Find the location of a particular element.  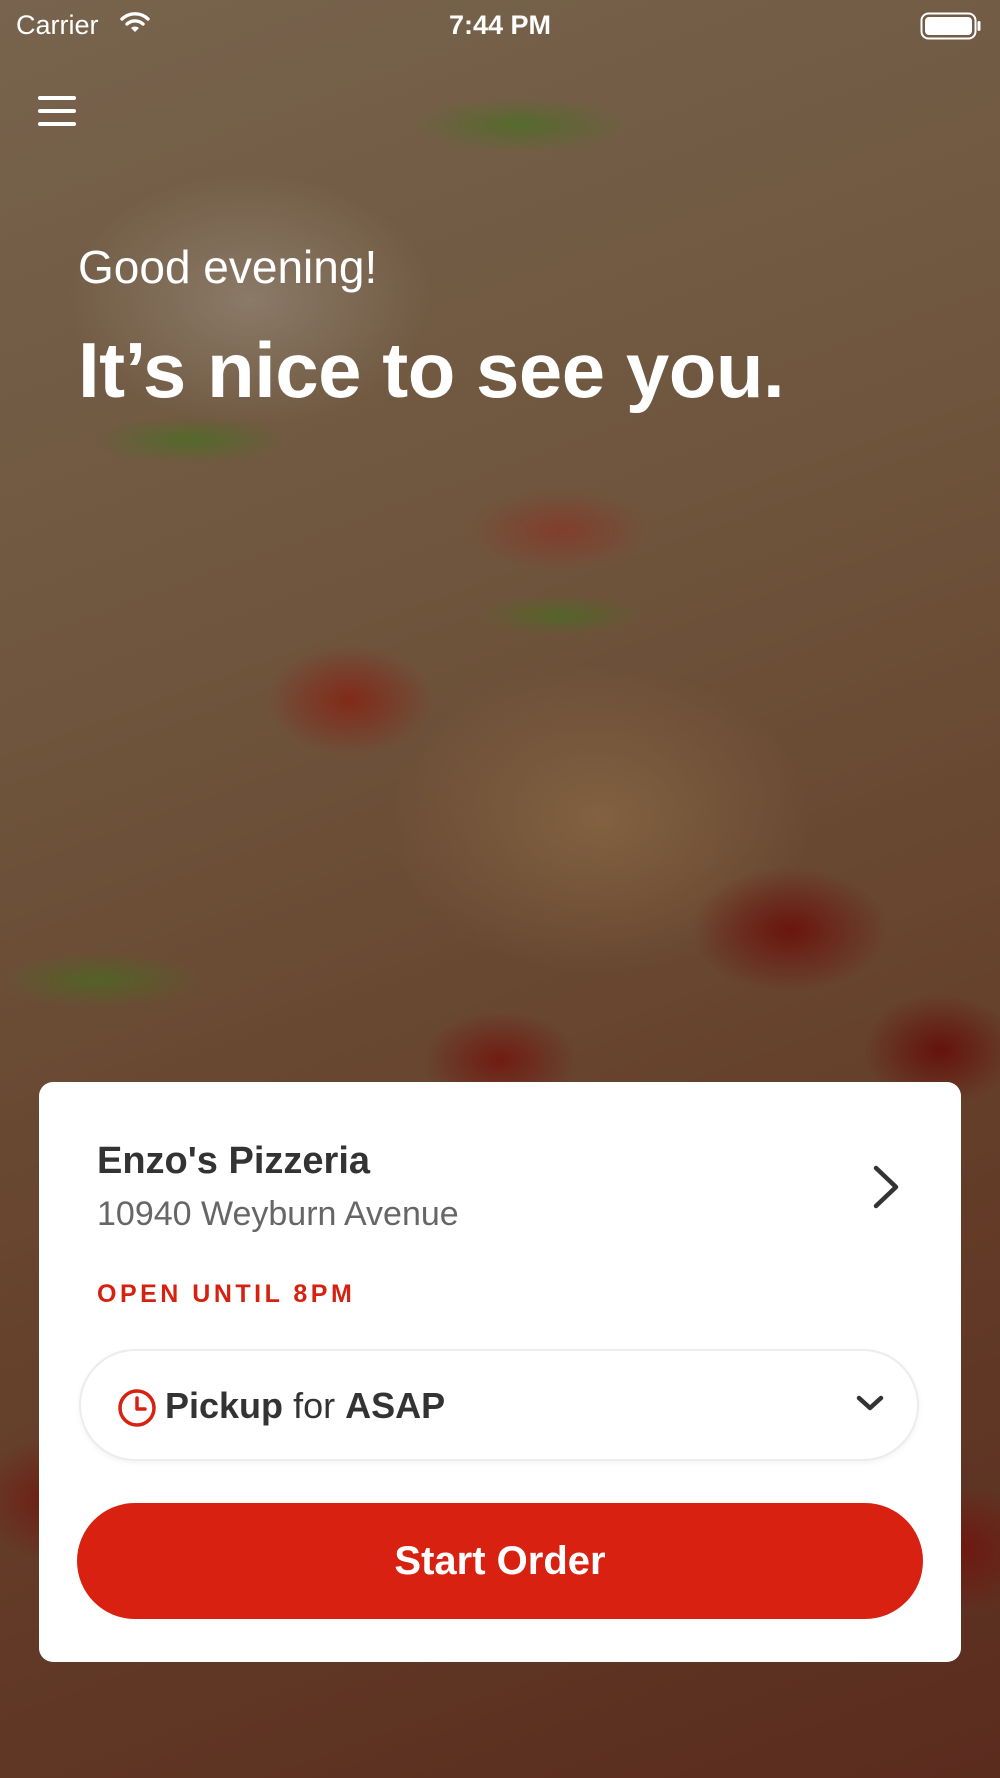

chevron-down-icon is located at coordinates (870, 1405).